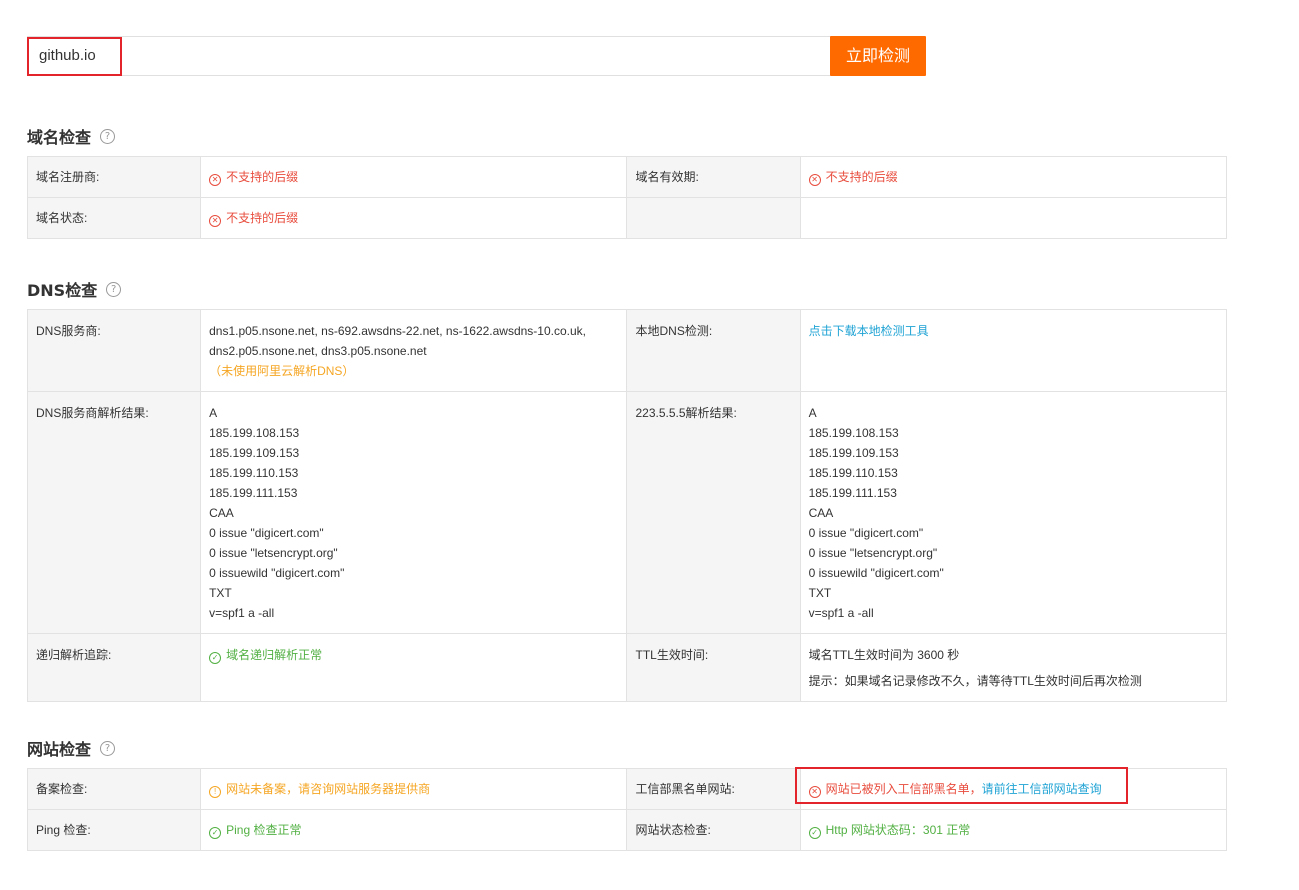 This screenshot has height=890, width=1299. What do you see at coordinates (114, 218) in the screenshot?
I see `domain-status-label: 域名状态:` at bounding box center [114, 218].